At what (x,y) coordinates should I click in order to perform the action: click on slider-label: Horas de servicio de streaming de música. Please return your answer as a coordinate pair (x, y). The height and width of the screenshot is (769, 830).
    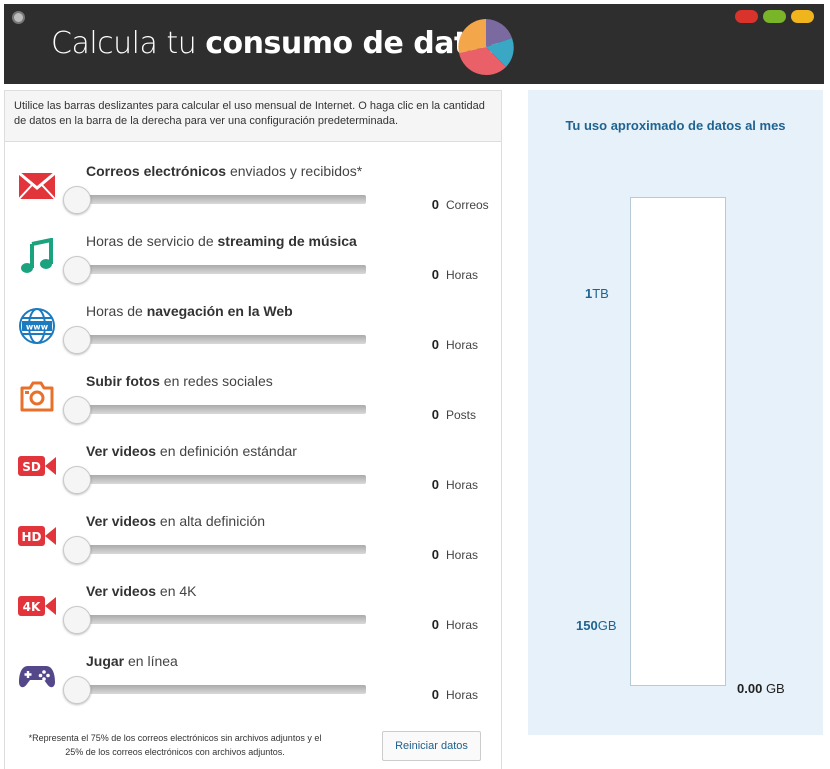
    Looking at the image, I should click on (221, 241).